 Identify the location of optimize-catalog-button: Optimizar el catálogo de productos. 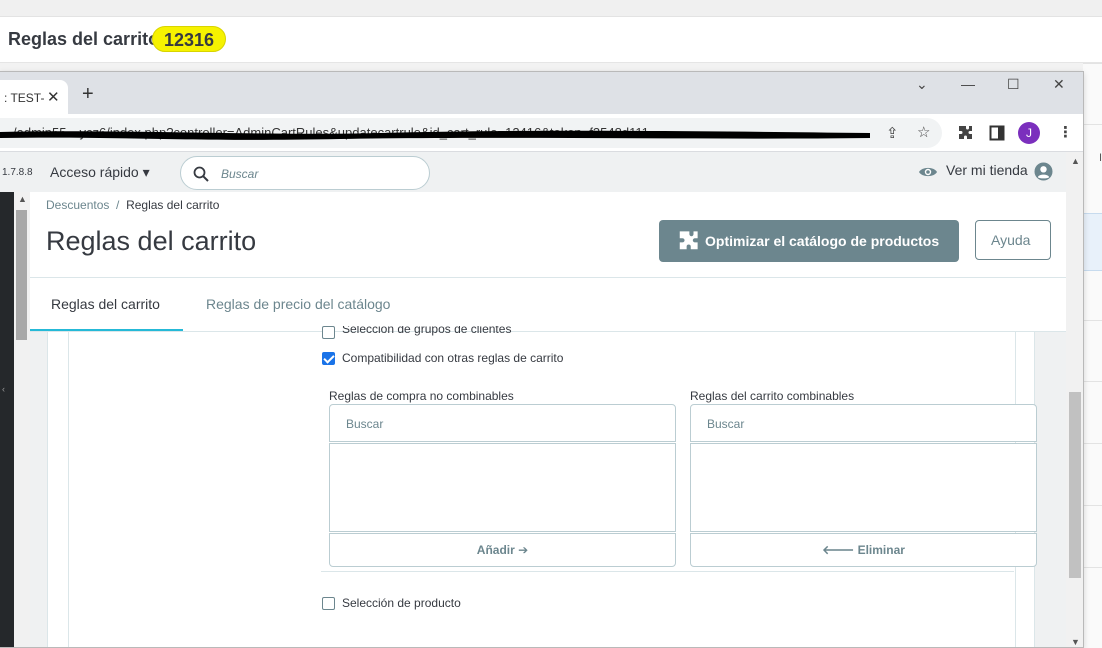
(809, 241).